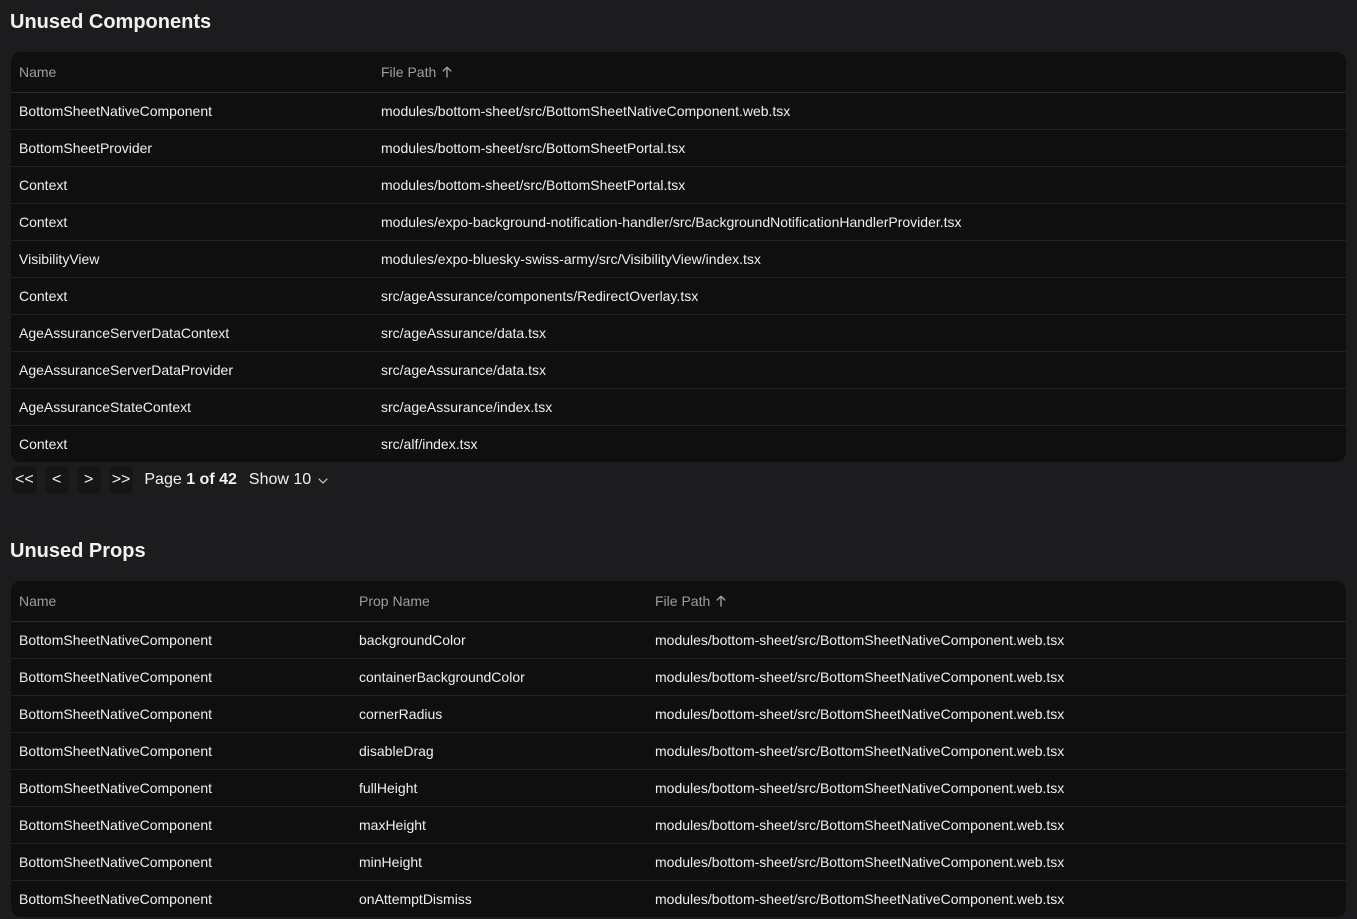 This screenshot has width=1357, height=919. Describe the element at coordinates (499, 898) in the screenshot. I see `prop-name-cell: onAttemptDismiss` at that location.